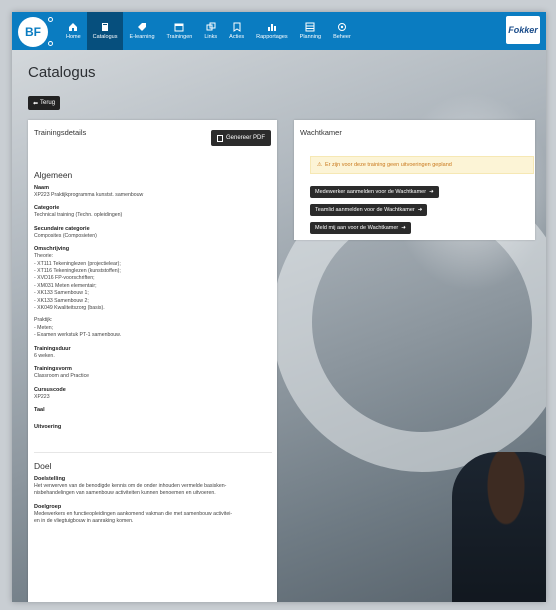 The image size is (556, 610). I want to click on nav-item-catalogus: Catalogus, so click(105, 31).